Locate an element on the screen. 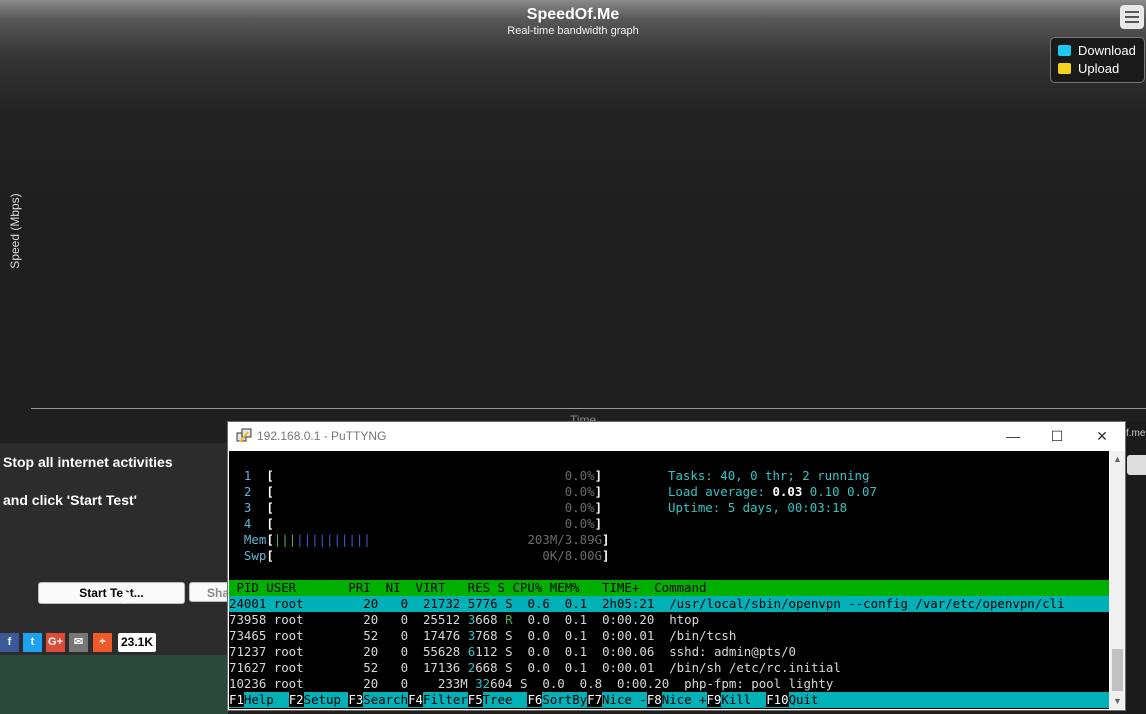  graph-title: SpeedOf.Me is located at coordinates (573, 14).